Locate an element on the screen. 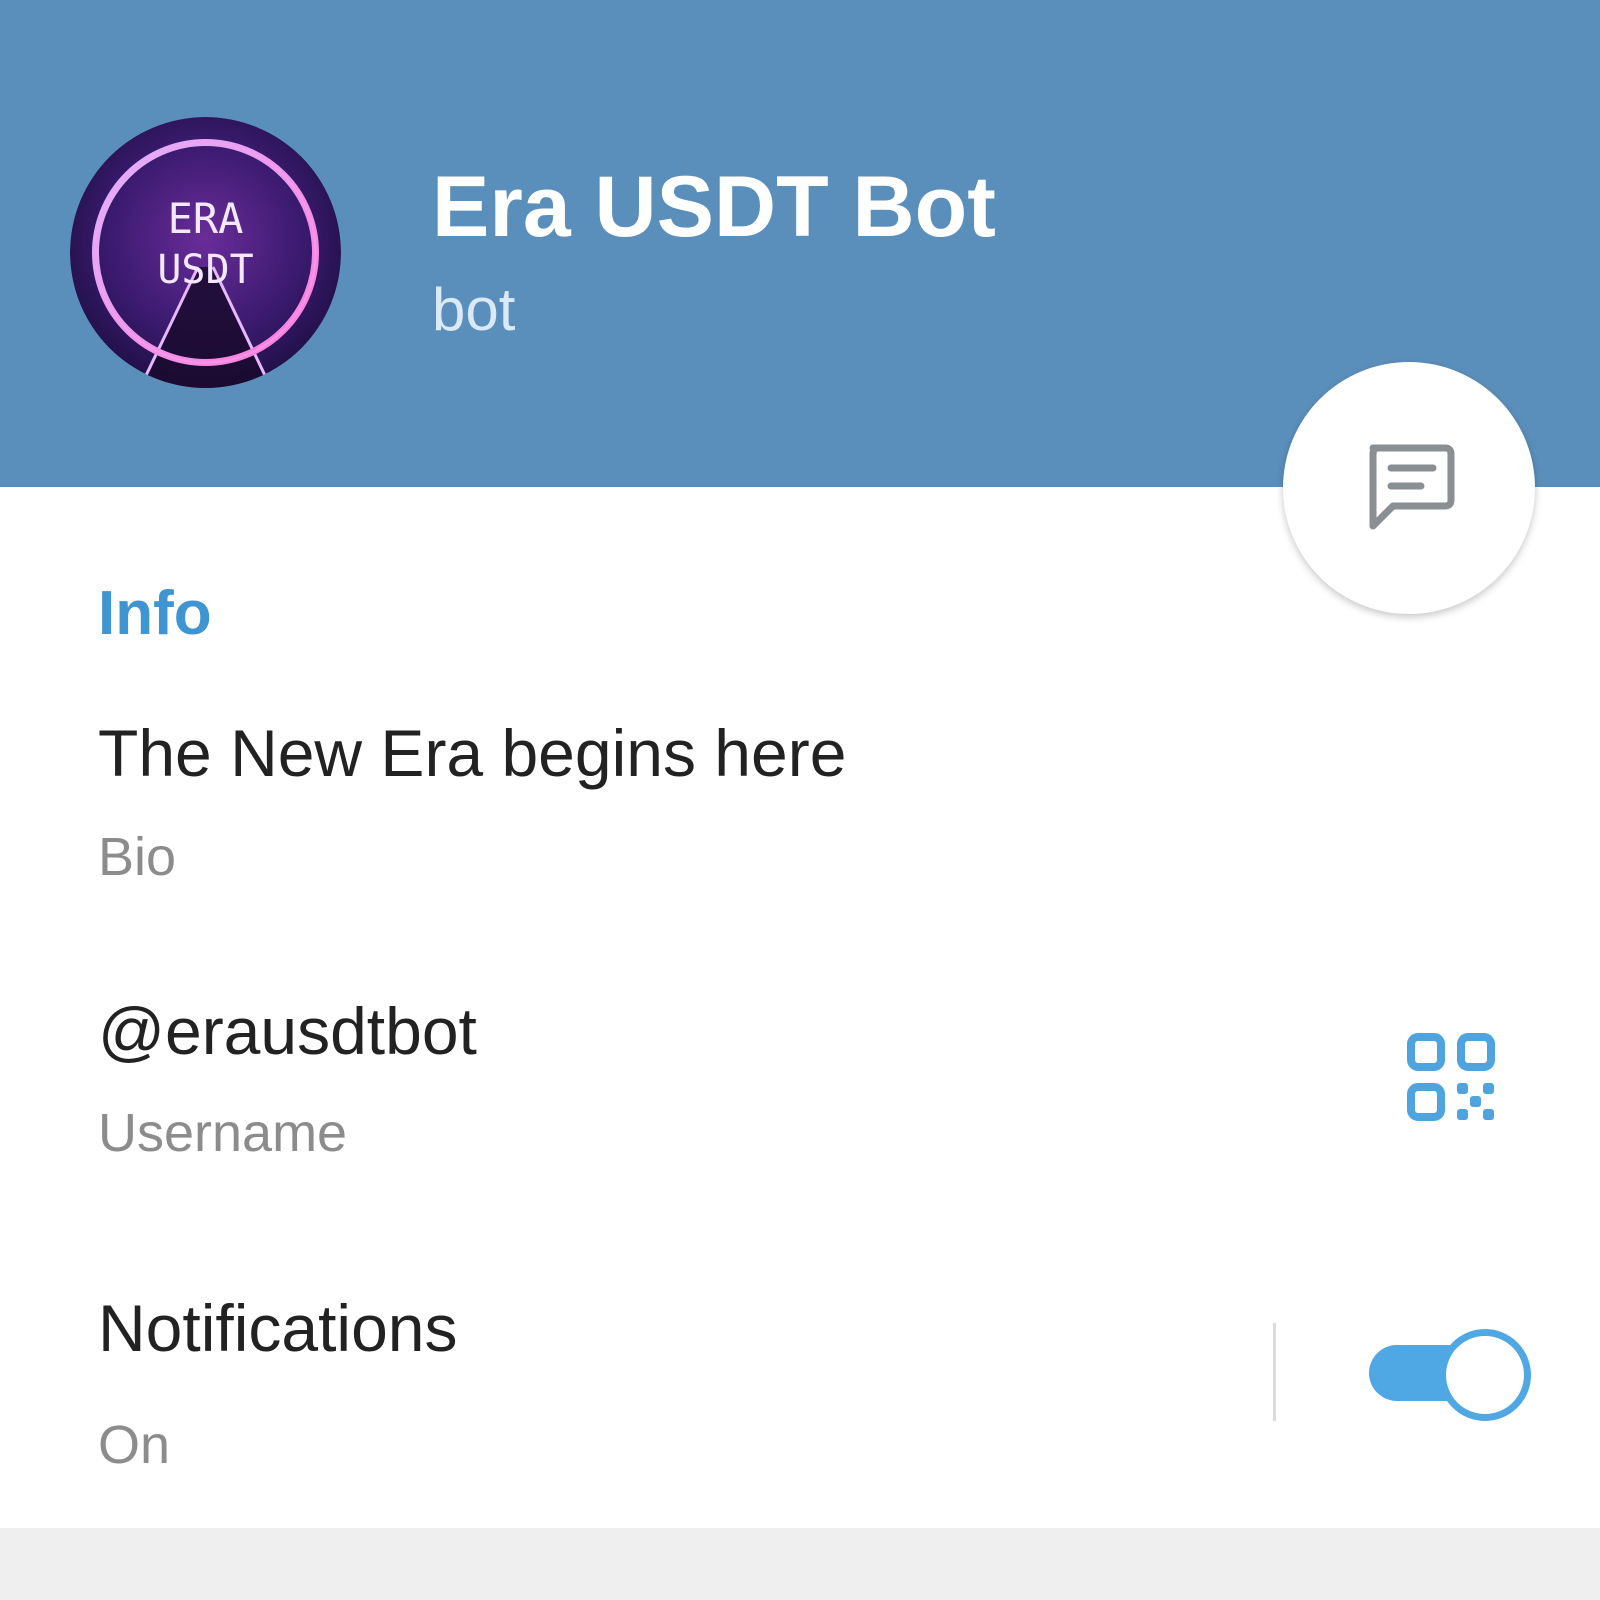  bio-label: Bio is located at coordinates (137, 857).